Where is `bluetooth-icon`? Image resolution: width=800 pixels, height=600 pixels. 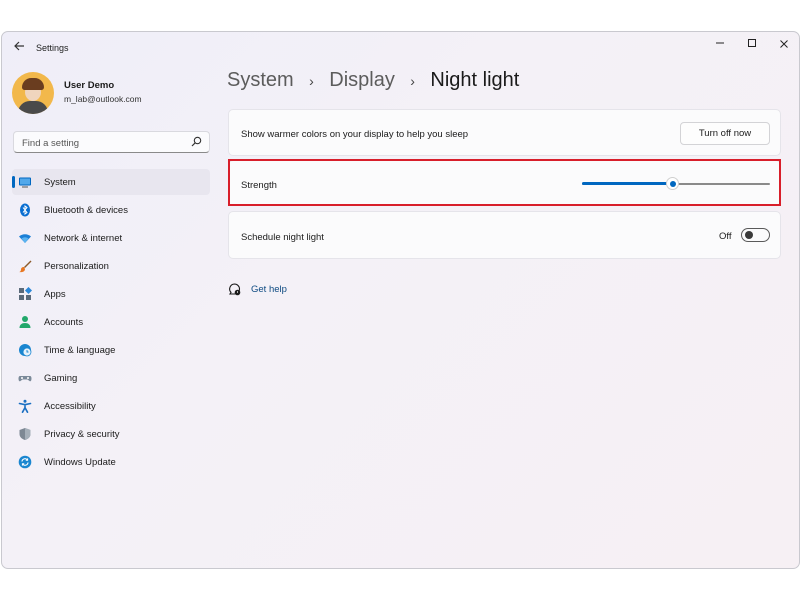
bluetooth-icon is located at coordinates (25, 210).